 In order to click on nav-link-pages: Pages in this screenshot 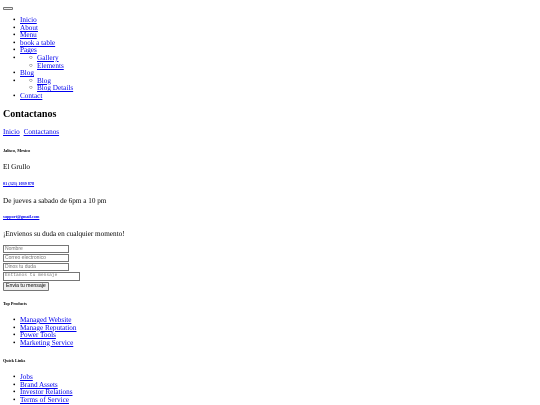, I will do `click(28, 50)`.